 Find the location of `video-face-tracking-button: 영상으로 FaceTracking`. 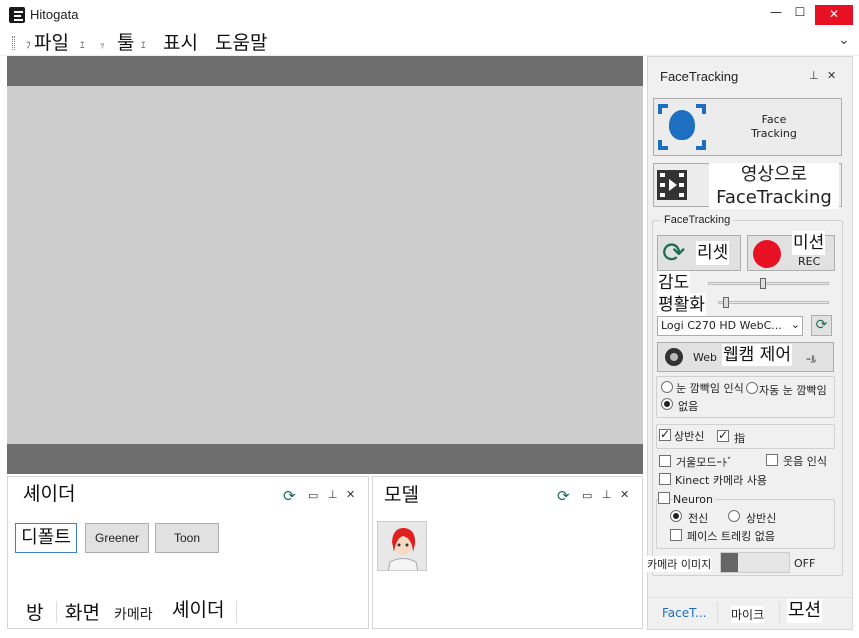

video-face-tracking-button: 영상으로 FaceTracking is located at coordinates (747, 186).